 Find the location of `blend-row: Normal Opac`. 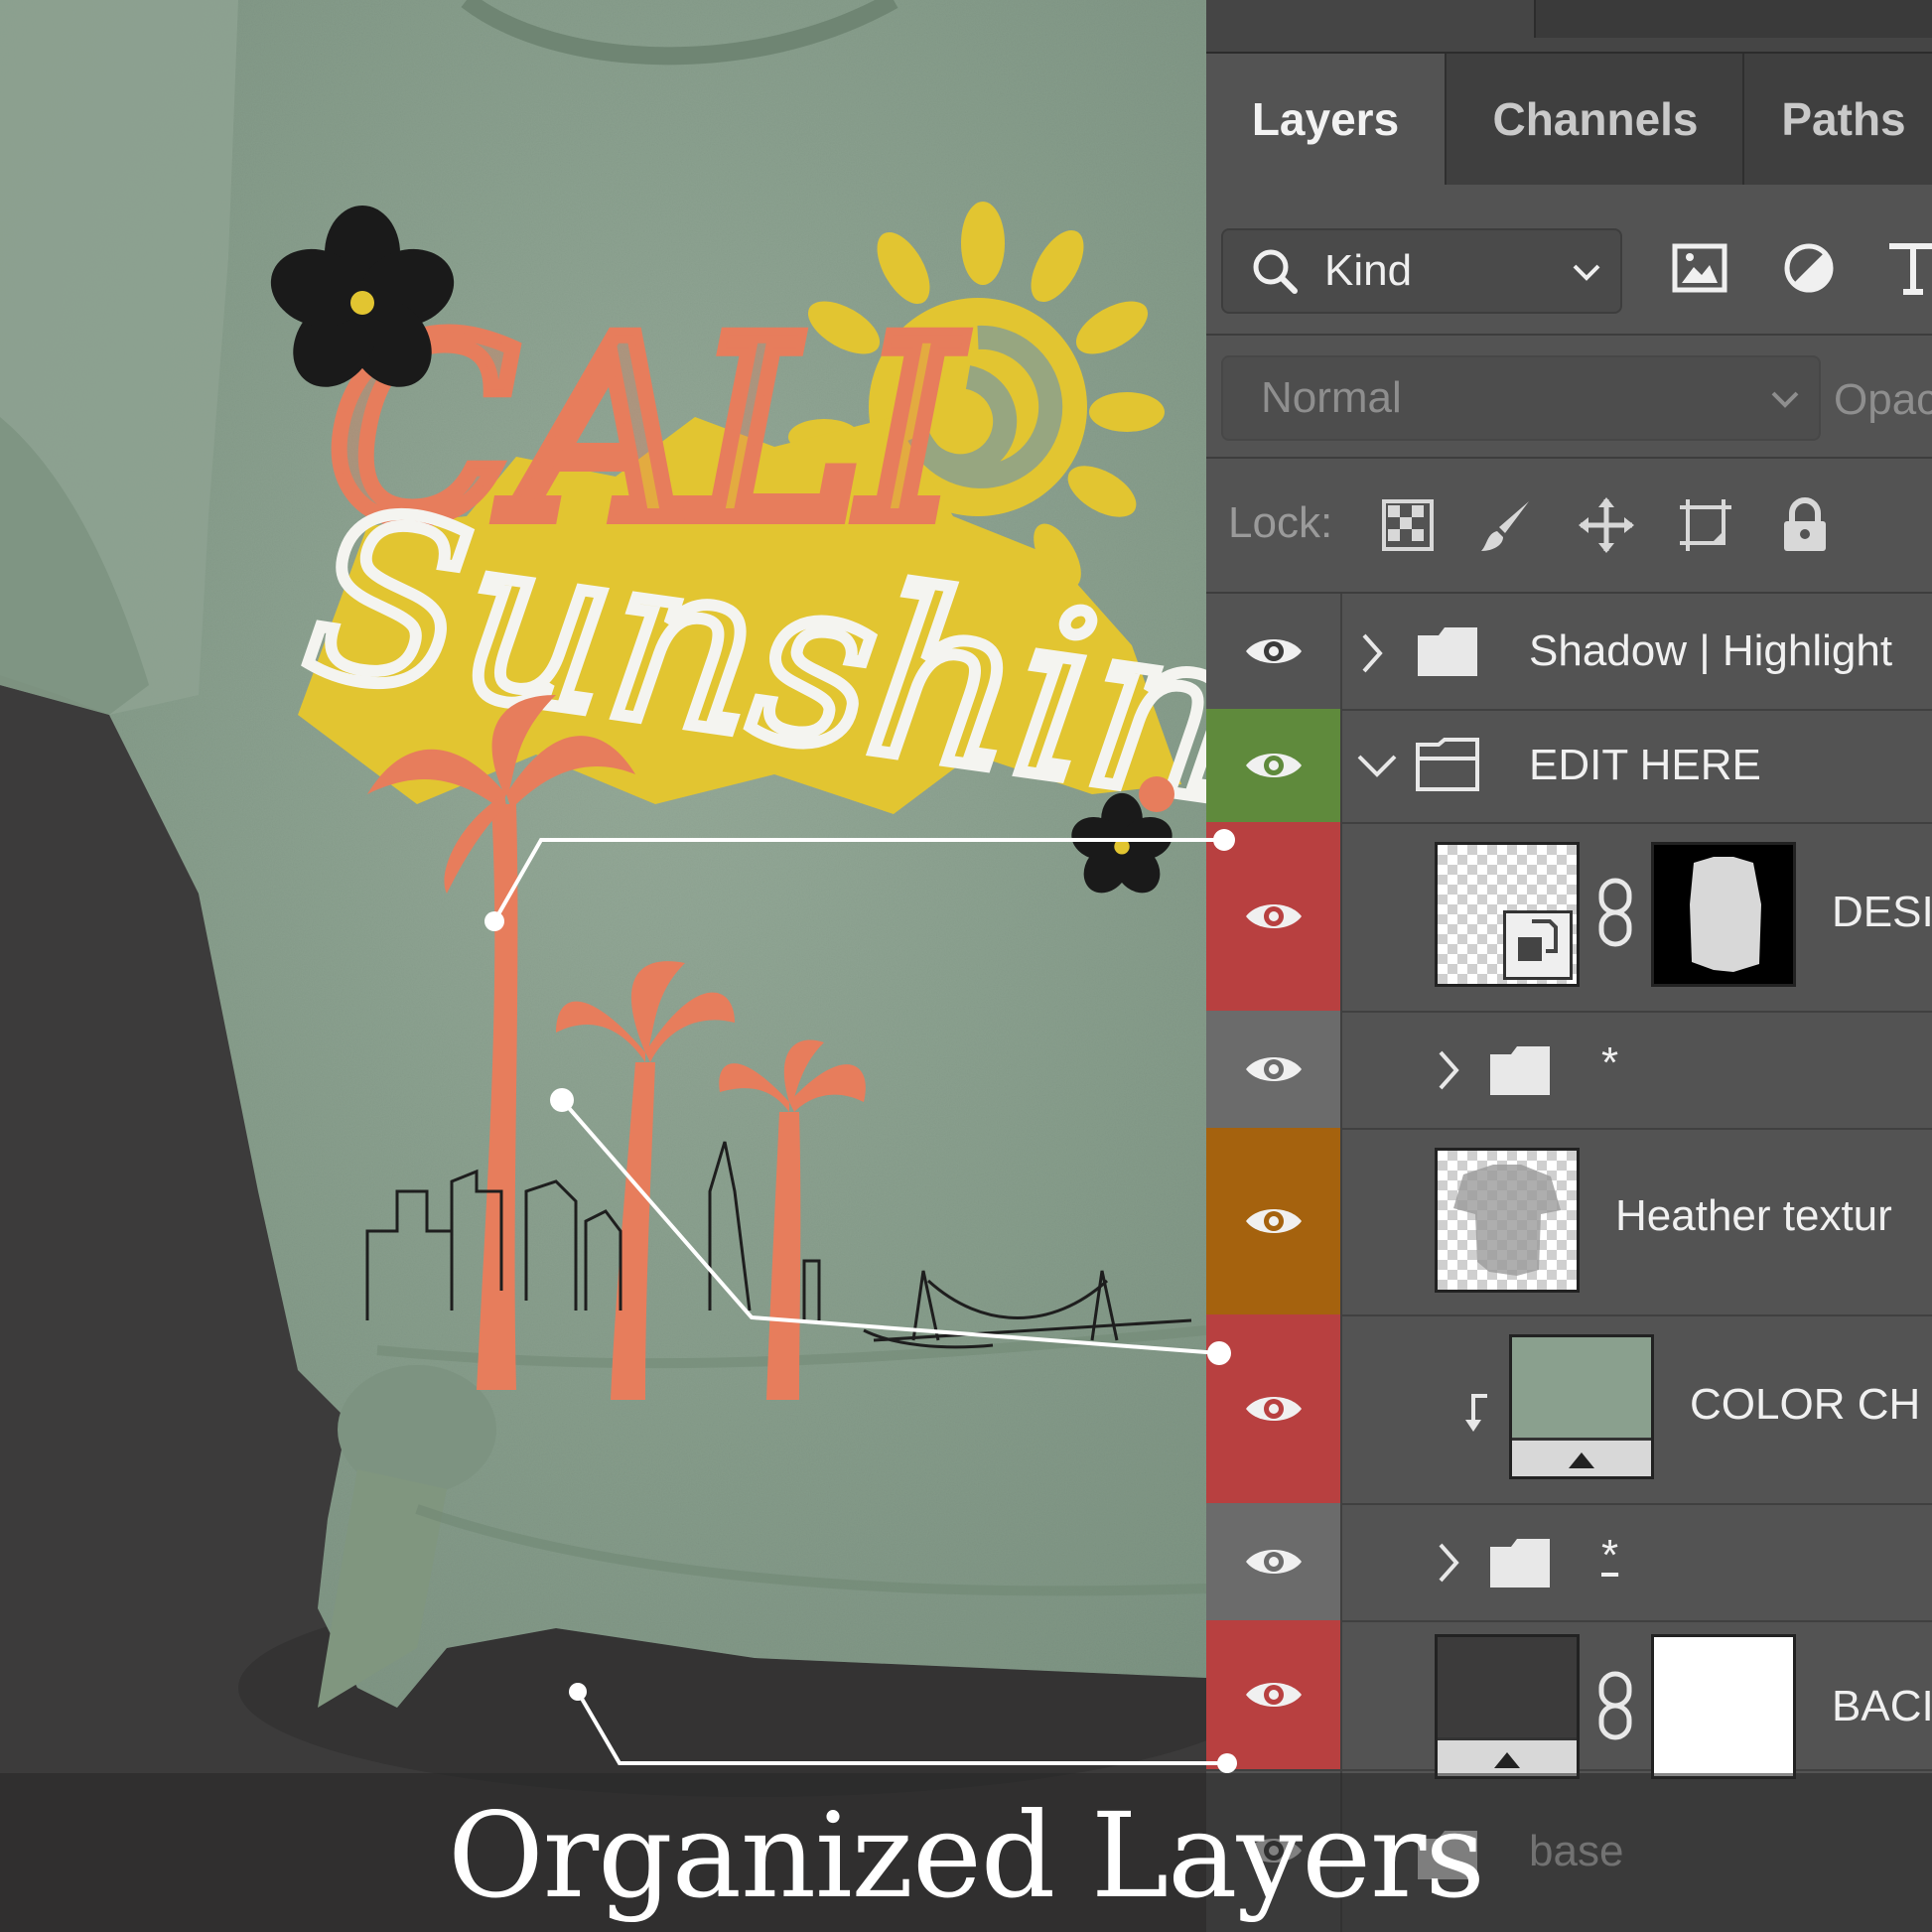

blend-row: Normal Opac is located at coordinates (1569, 397).